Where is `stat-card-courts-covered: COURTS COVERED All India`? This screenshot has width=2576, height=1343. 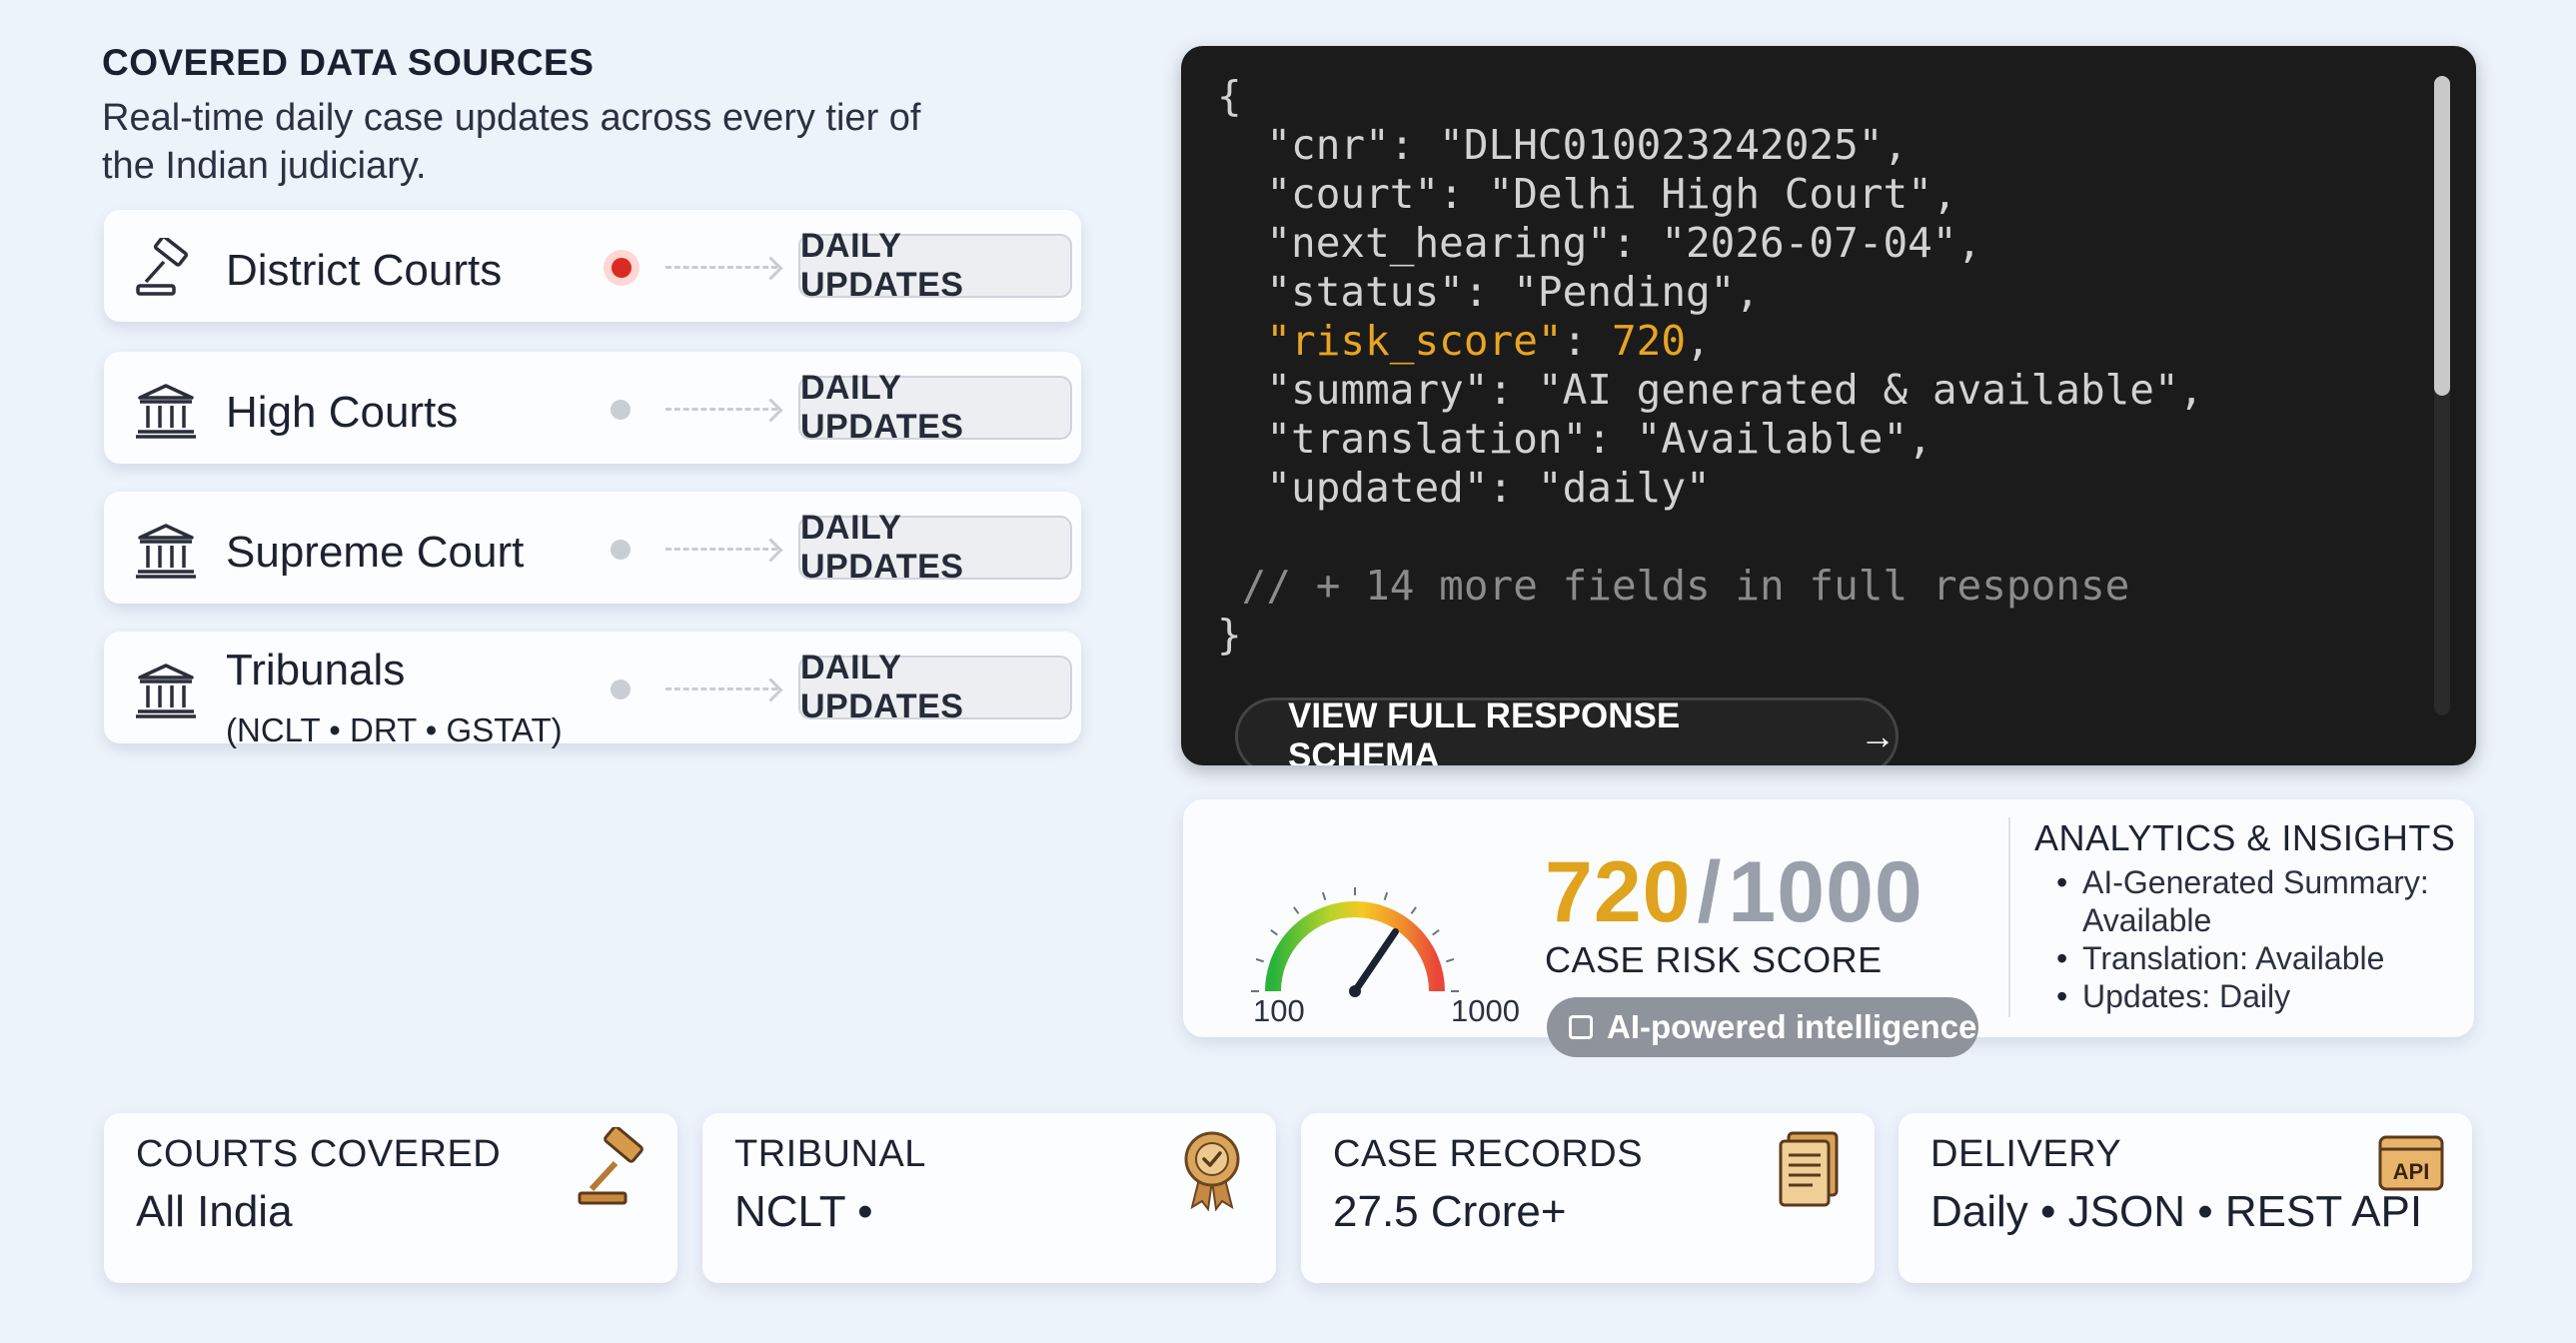
stat-card-courts-covered: COURTS COVERED All India is located at coordinates (390, 1198).